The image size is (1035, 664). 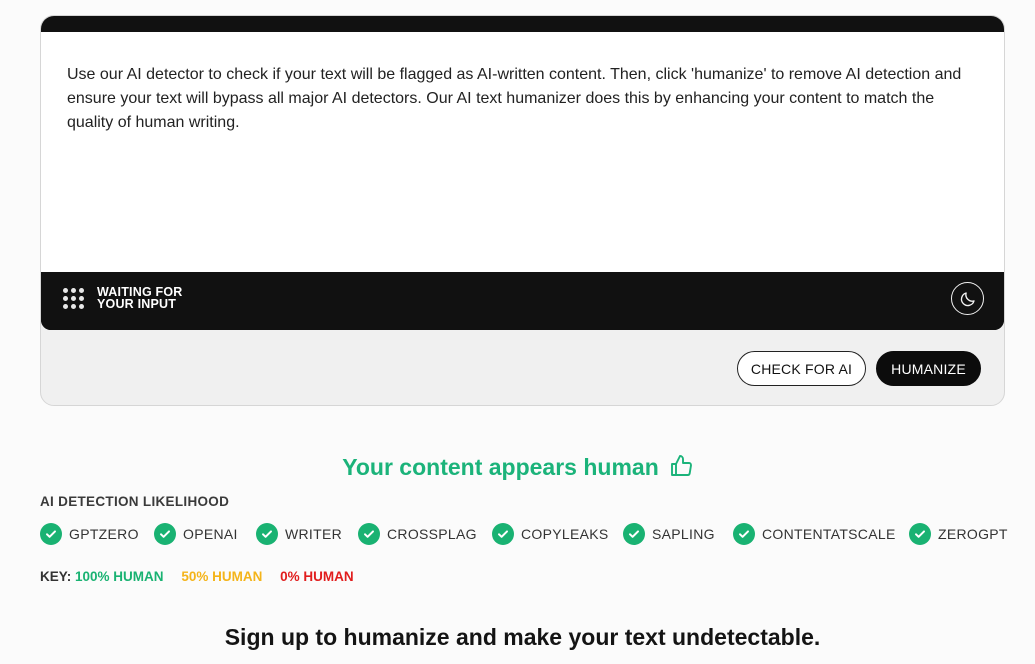 I want to click on result-headline: Your content appears human, so click(x=517, y=467).